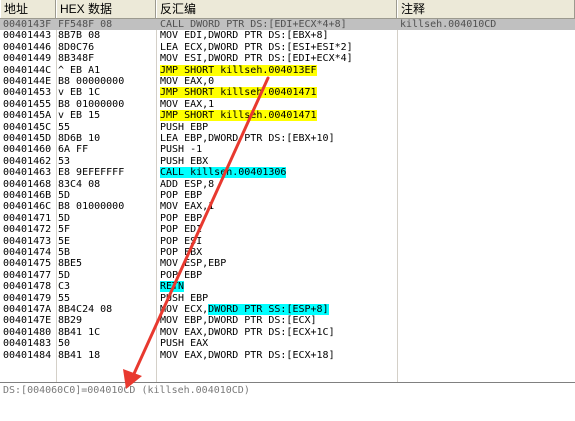  Describe the element at coordinates (278, 35) in the screenshot. I see `row-disassembly: MOV EDI,DWORD PTR DS:[EBX+8]` at that location.